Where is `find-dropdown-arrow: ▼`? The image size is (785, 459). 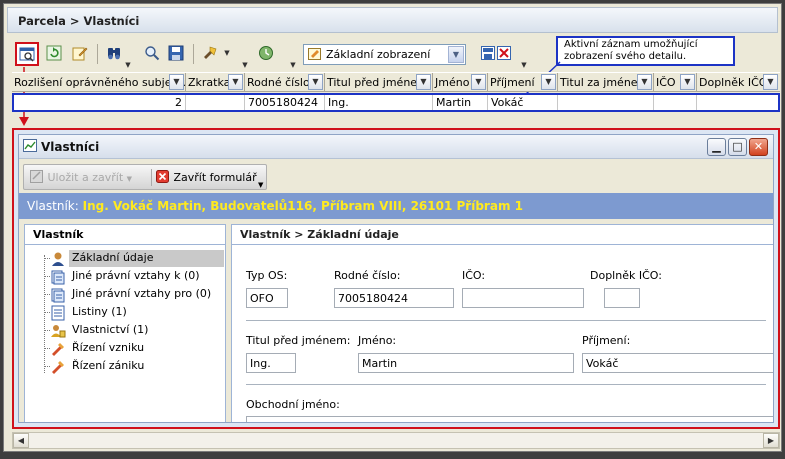
find-dropdown-arrow: ▼ is located at coordinates (128, 65).